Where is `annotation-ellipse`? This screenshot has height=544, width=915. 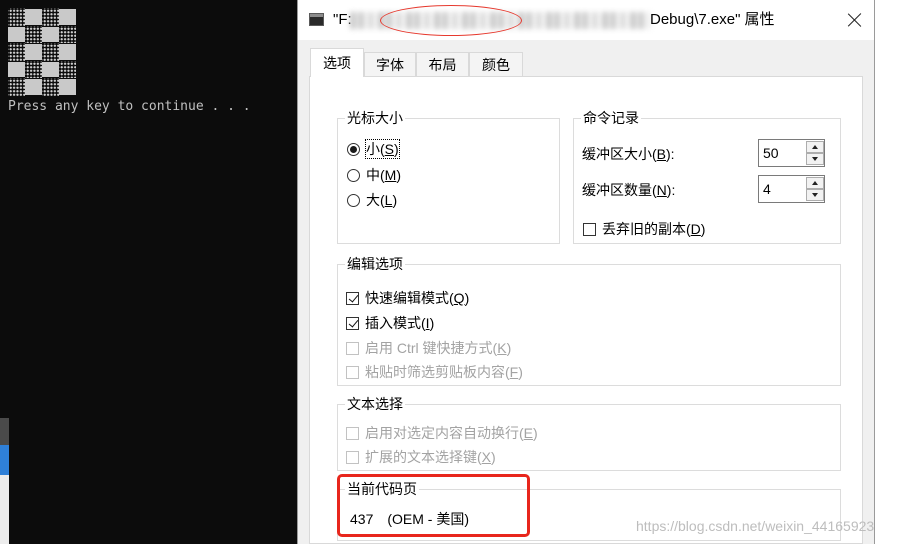
annotation-ellipse is located at coordinates (451, 20).